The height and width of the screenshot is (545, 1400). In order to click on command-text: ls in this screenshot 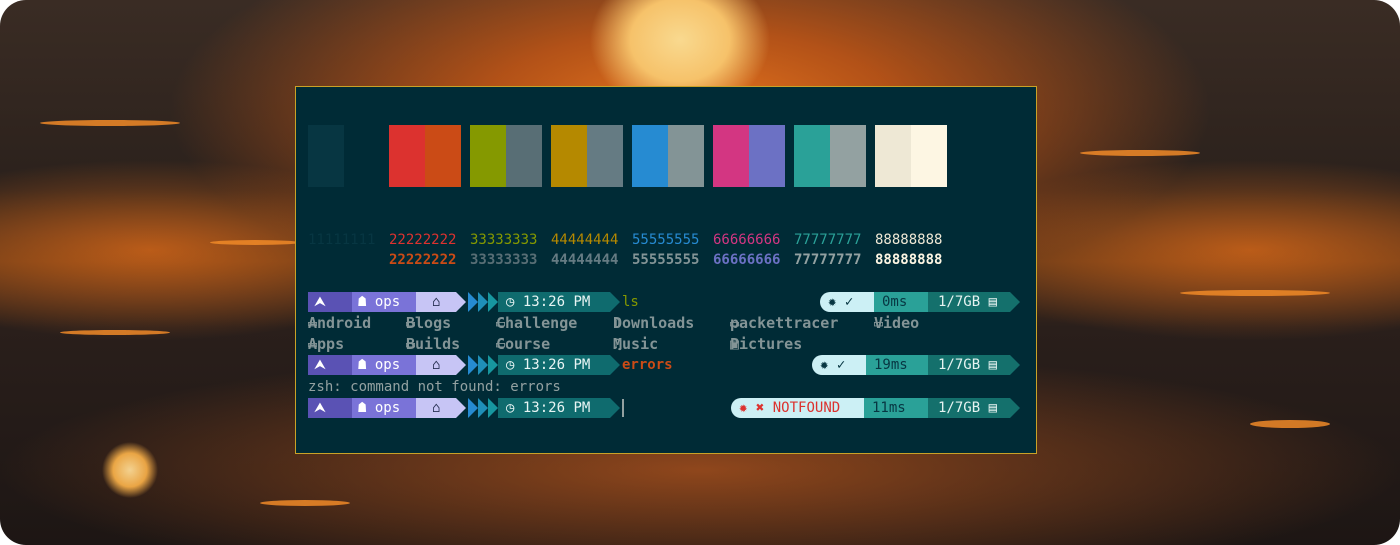, I will do `click(630, 302)`.